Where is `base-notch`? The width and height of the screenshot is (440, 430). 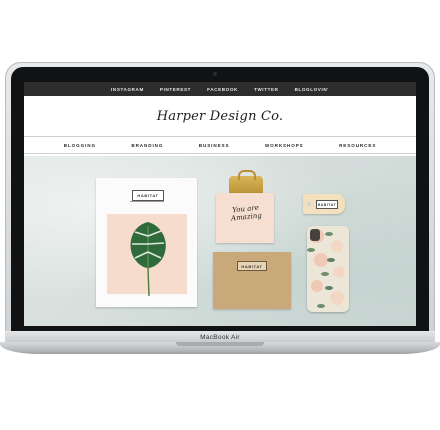 base-notch is located at coordinates (220, 344).